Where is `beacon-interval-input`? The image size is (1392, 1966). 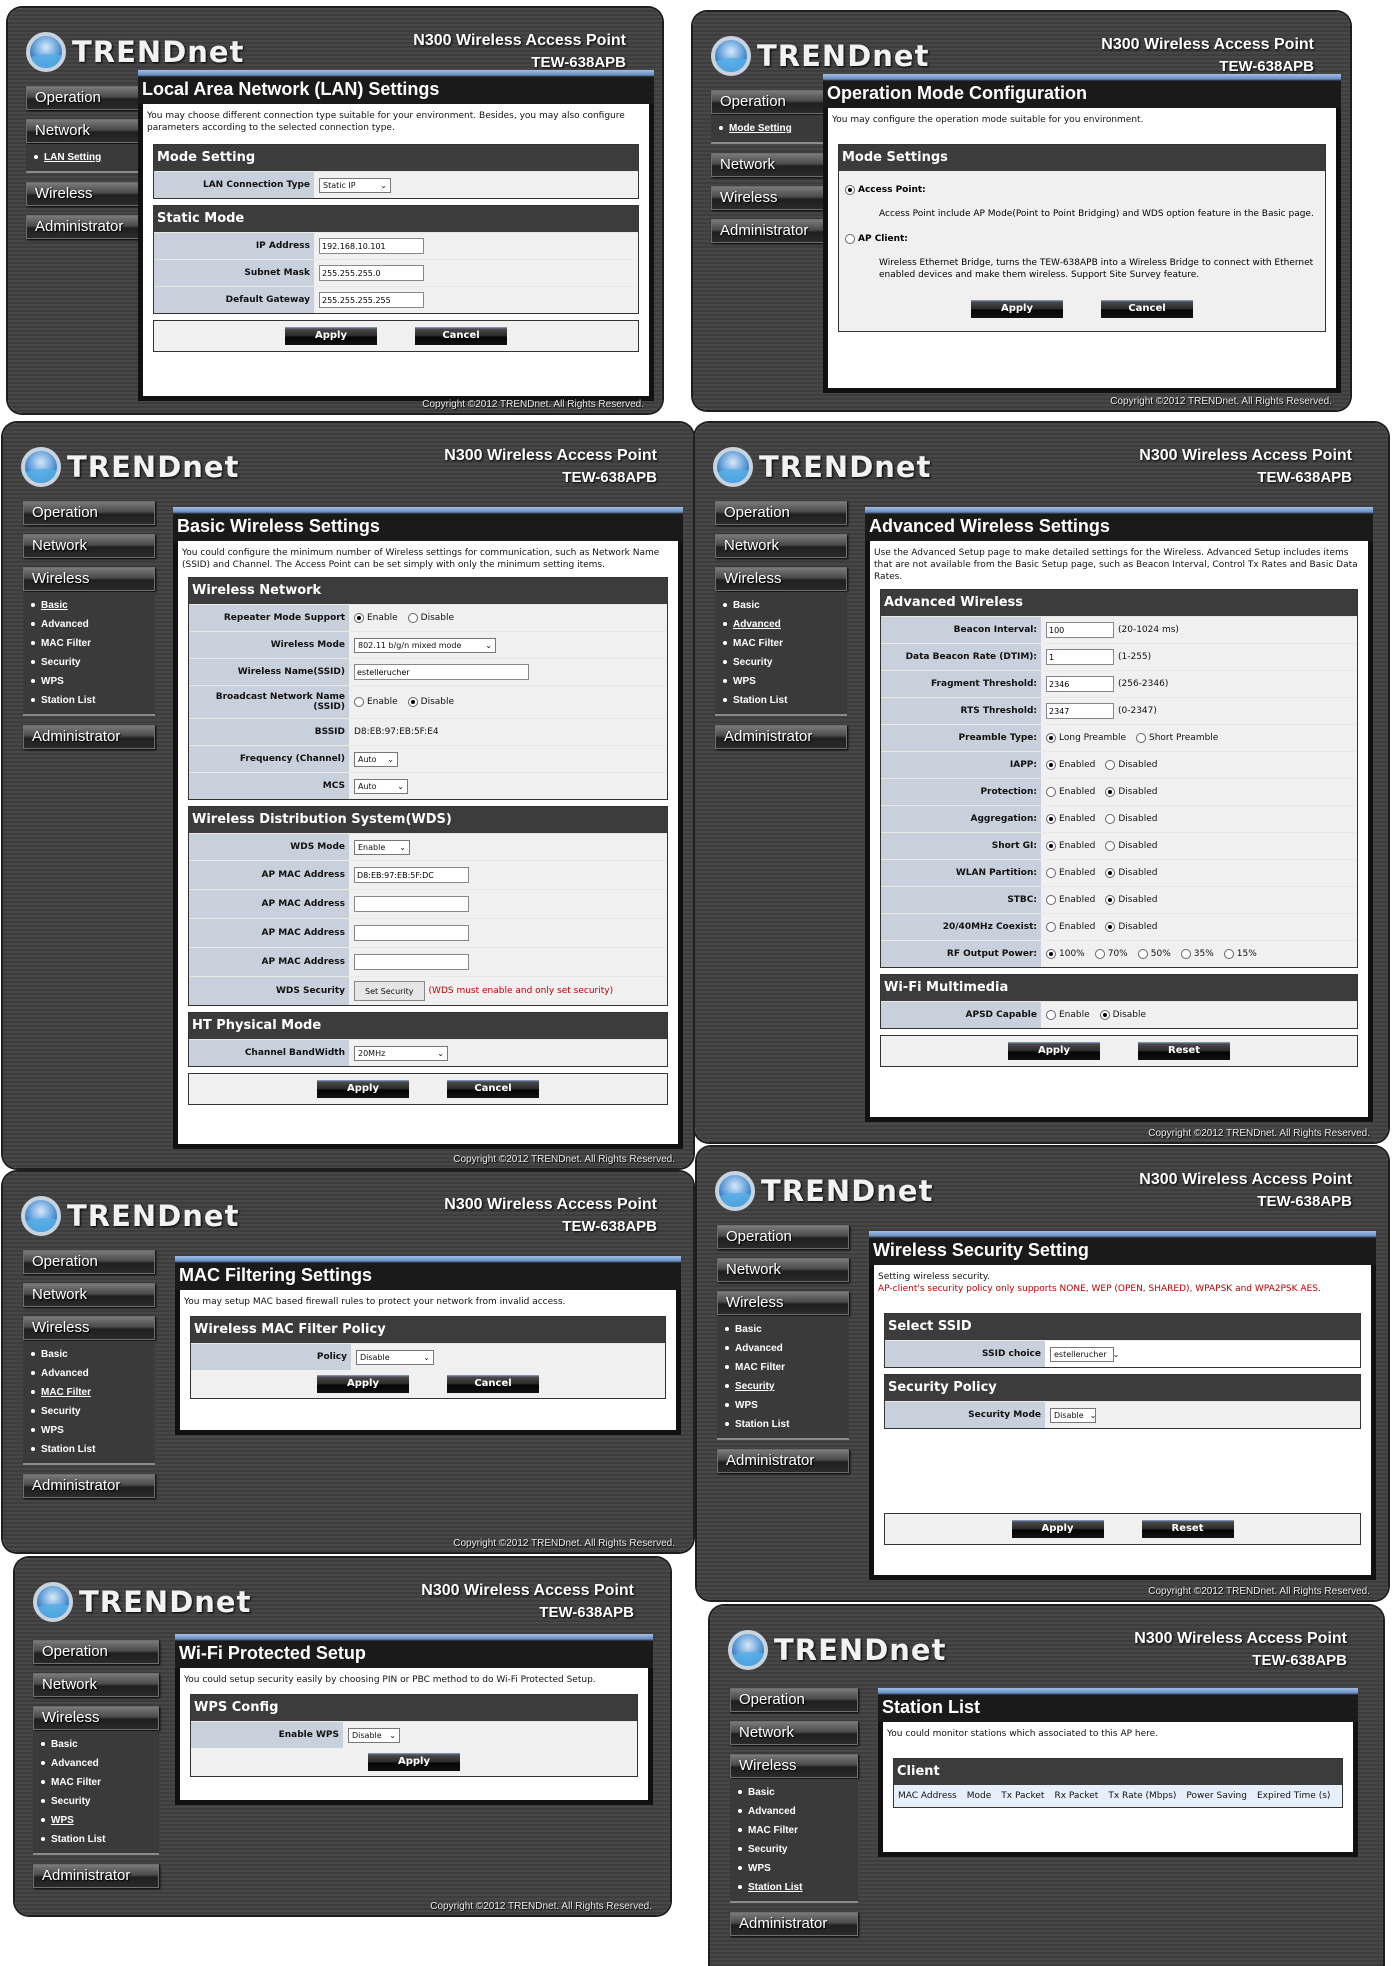 beacon-interval-input is located at coordinates (1080, 630).